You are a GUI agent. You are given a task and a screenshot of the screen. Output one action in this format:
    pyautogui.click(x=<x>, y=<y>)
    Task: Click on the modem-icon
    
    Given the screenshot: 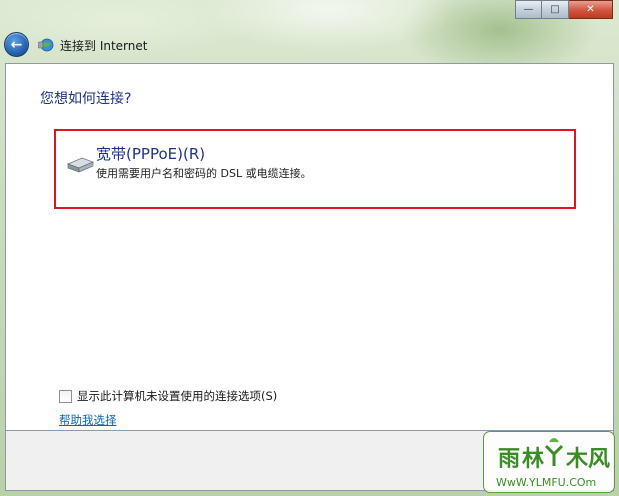 What is the action you would take?
    pyautogui.click(x=80, y=165)
    